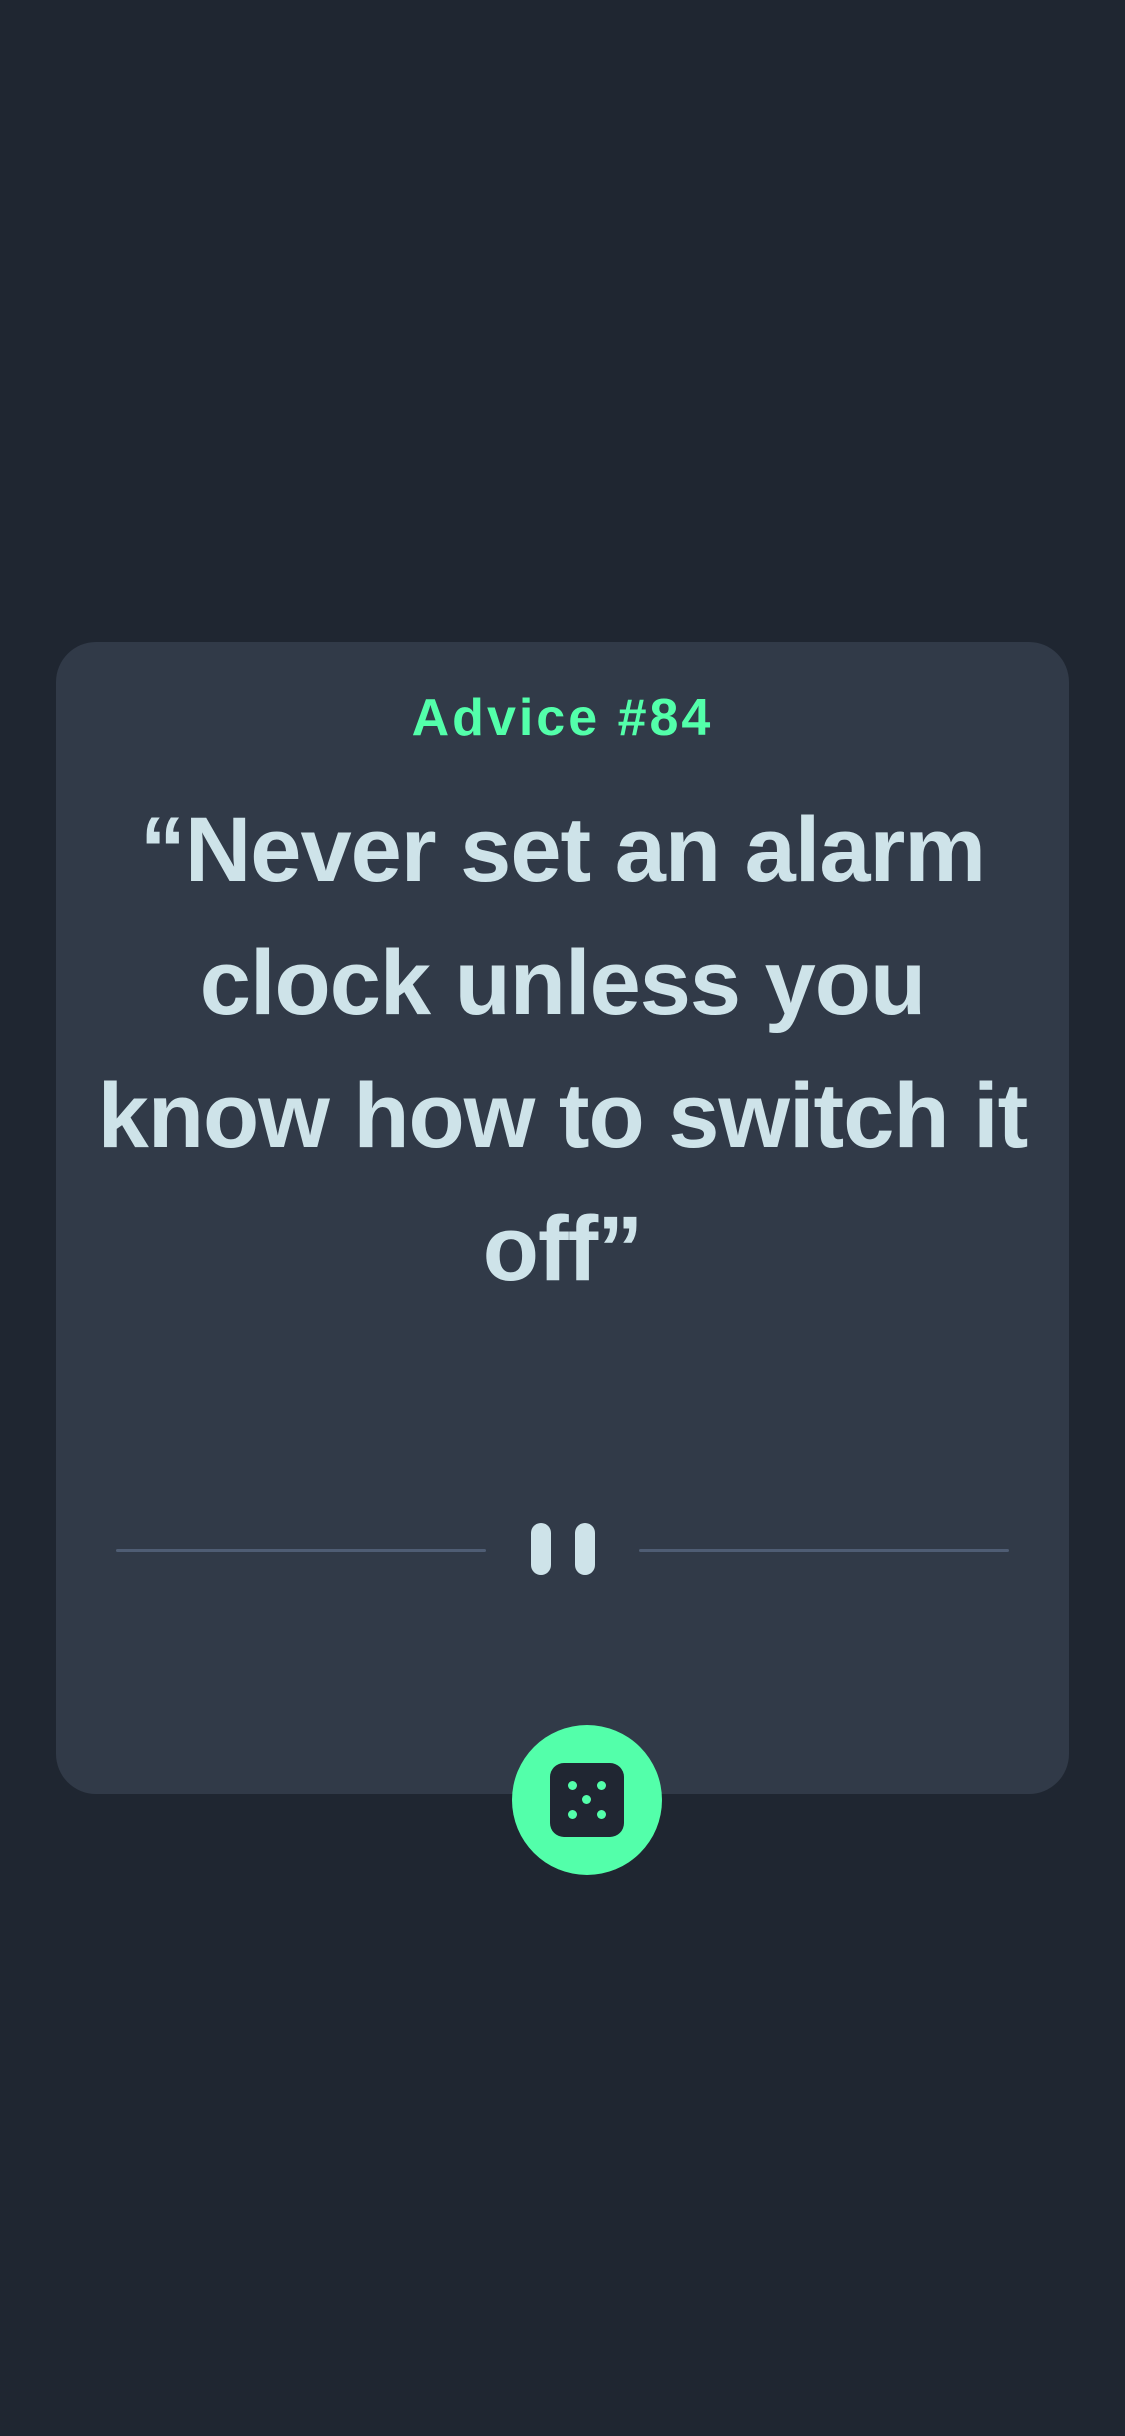 This screenshot has width=1125, height=2436. I want to click on dice-icon, so click(587, 1800).